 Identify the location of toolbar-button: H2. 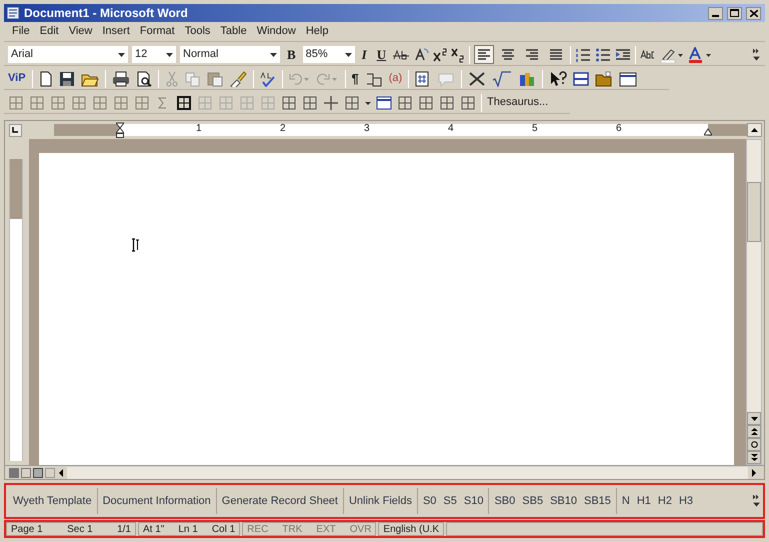
(665, 501).